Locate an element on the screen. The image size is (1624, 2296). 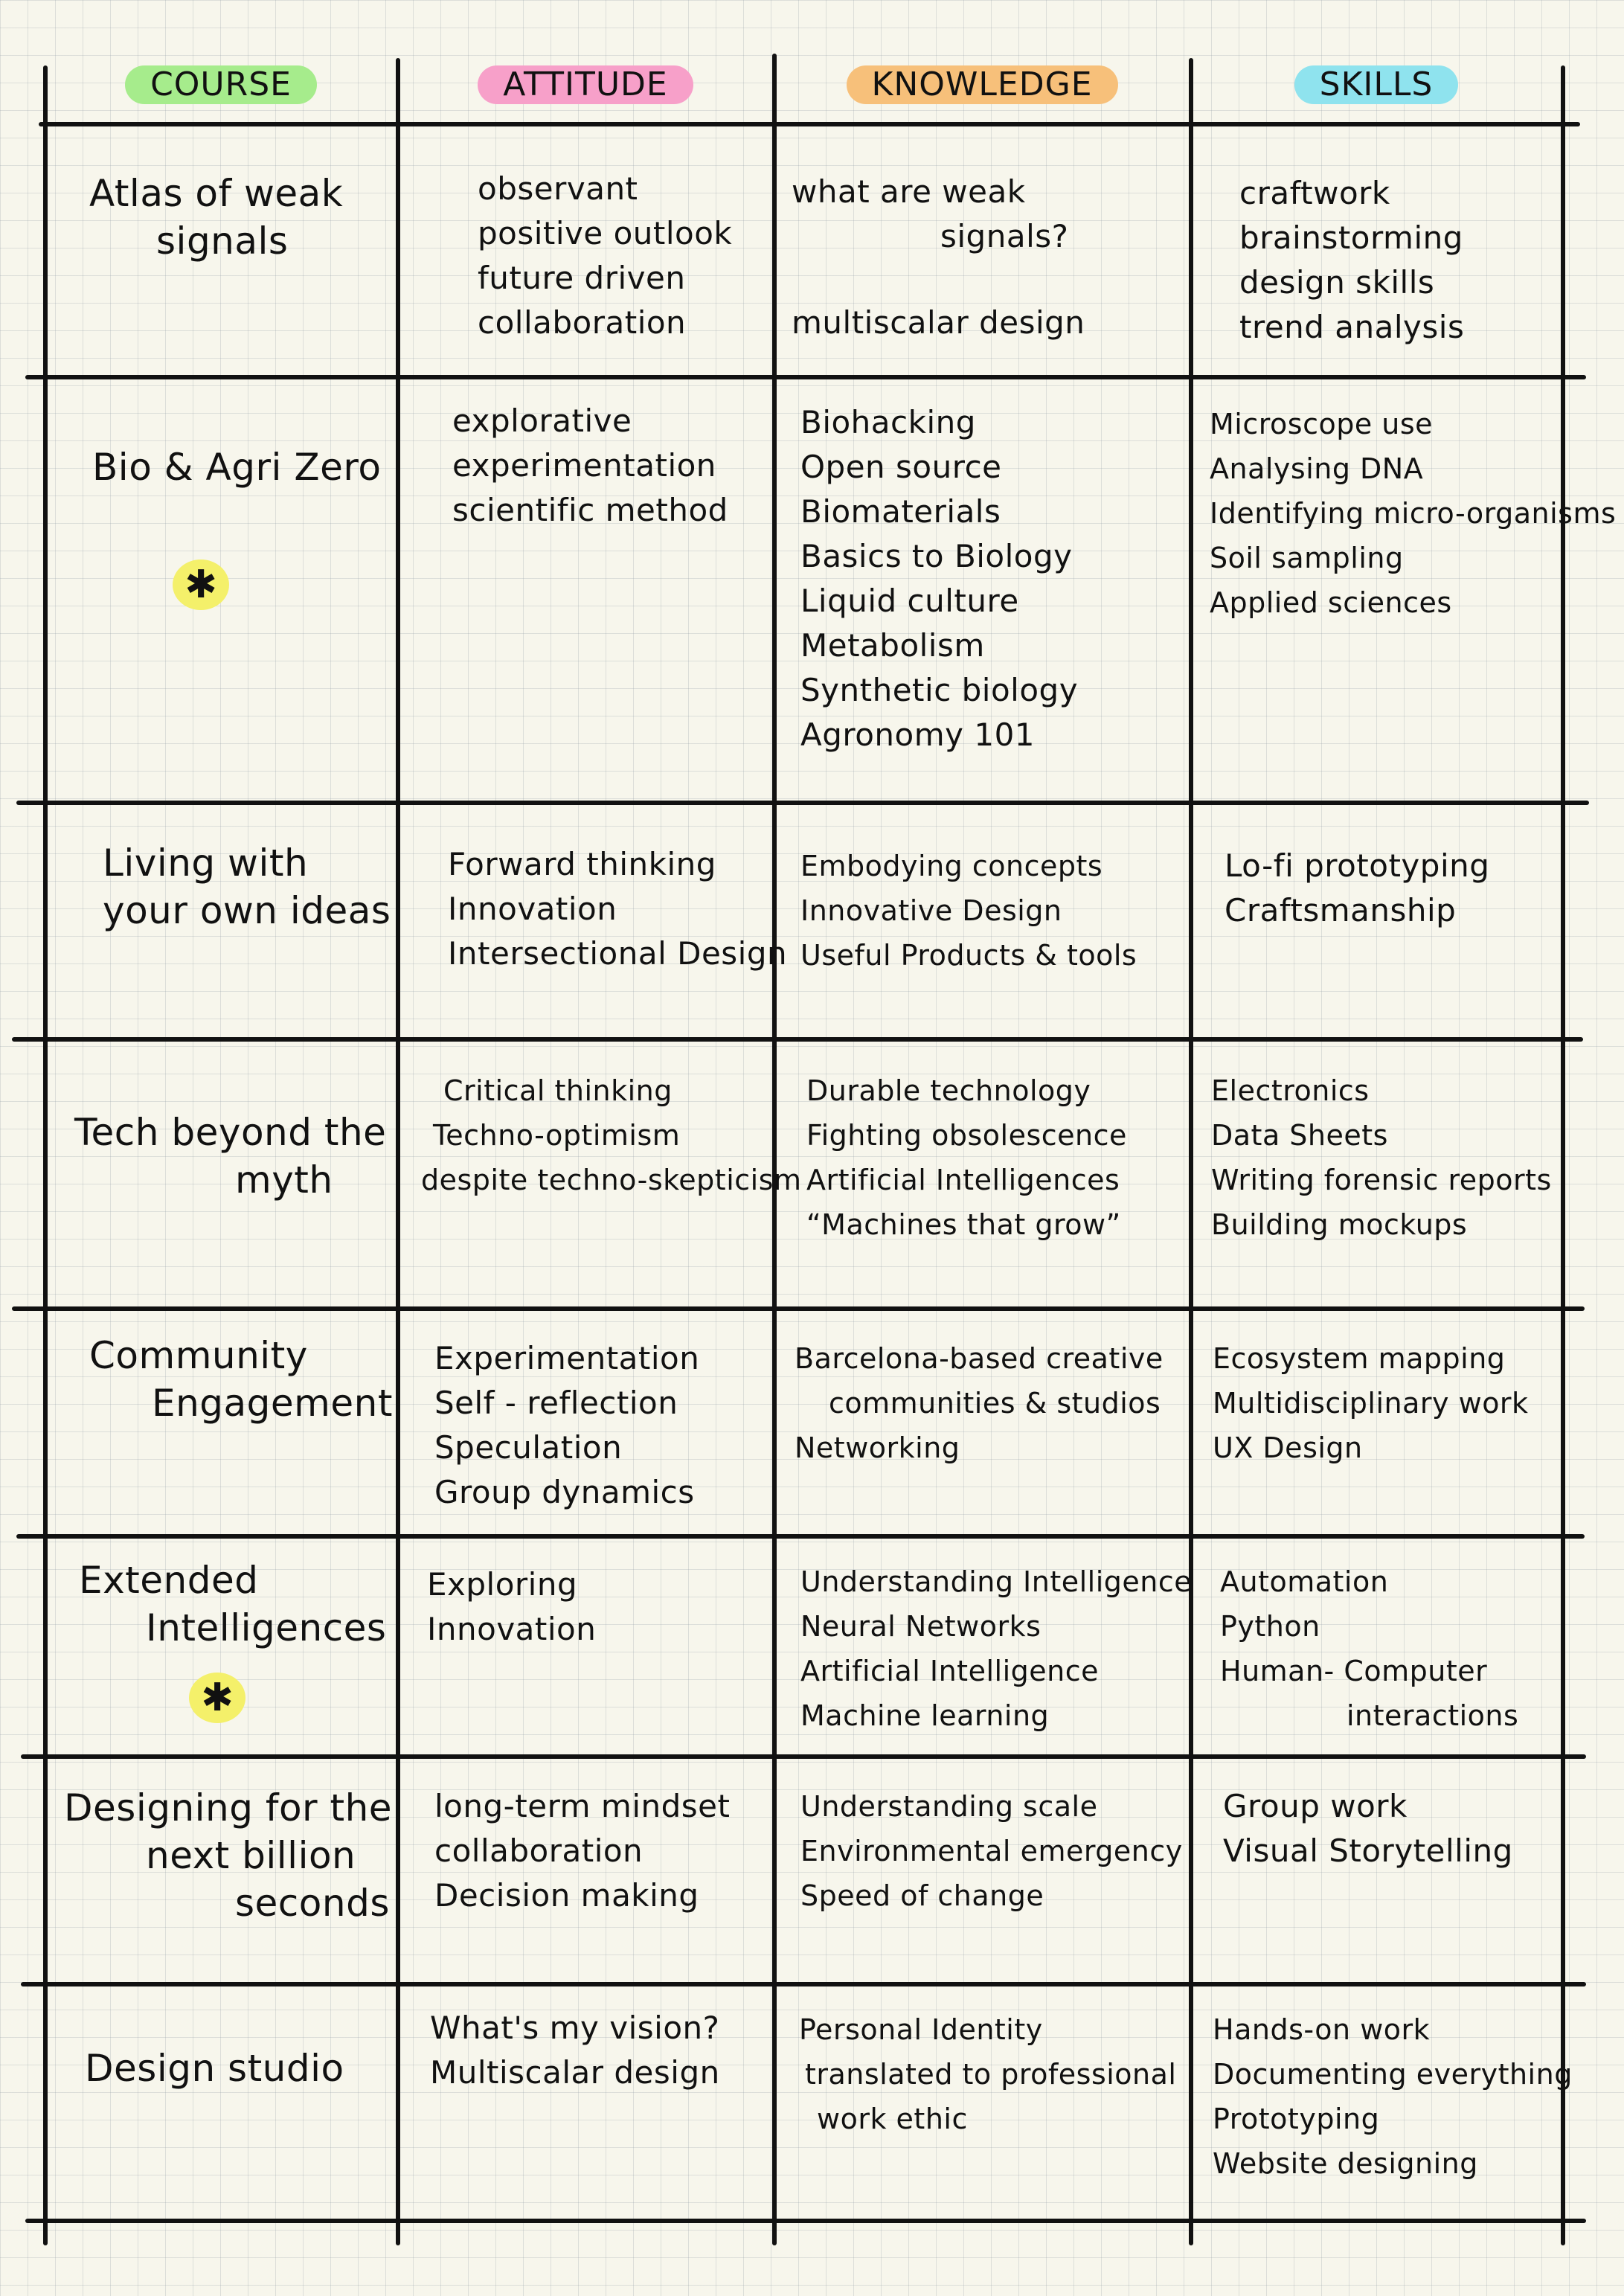
row-3-course: Living with your own ideas is located at coordinates (247, 886).